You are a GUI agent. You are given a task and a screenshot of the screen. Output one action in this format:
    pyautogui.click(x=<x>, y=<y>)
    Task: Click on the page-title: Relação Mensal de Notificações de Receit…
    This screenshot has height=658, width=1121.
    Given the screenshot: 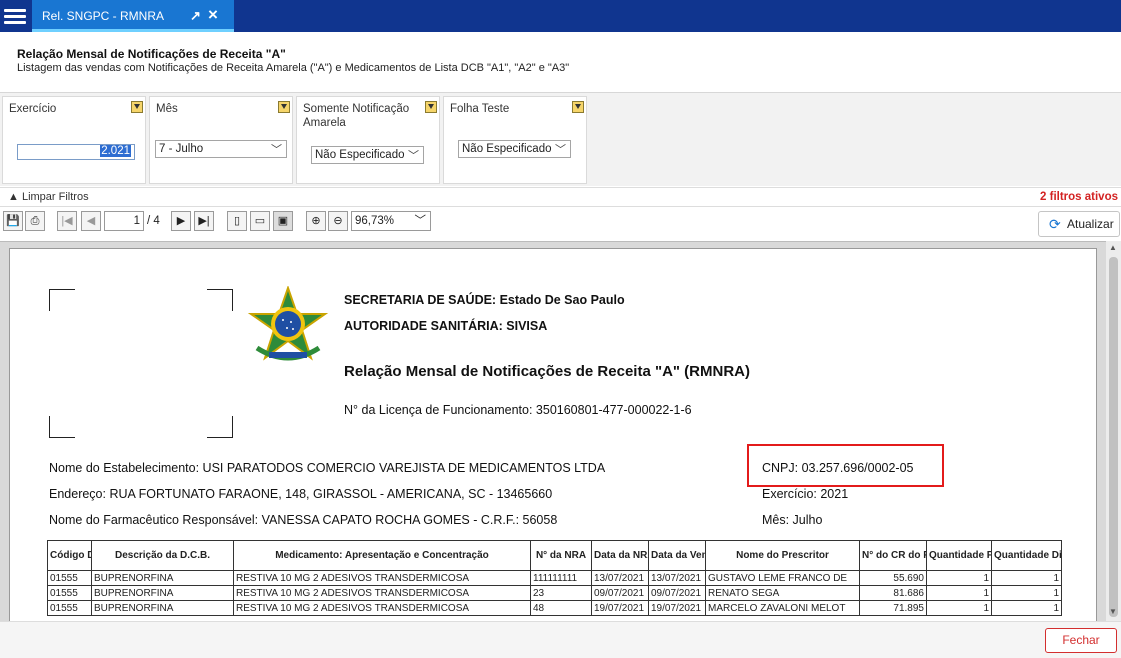 What is the action you would take?
    pyautogui.click(x=151, y=54)
    